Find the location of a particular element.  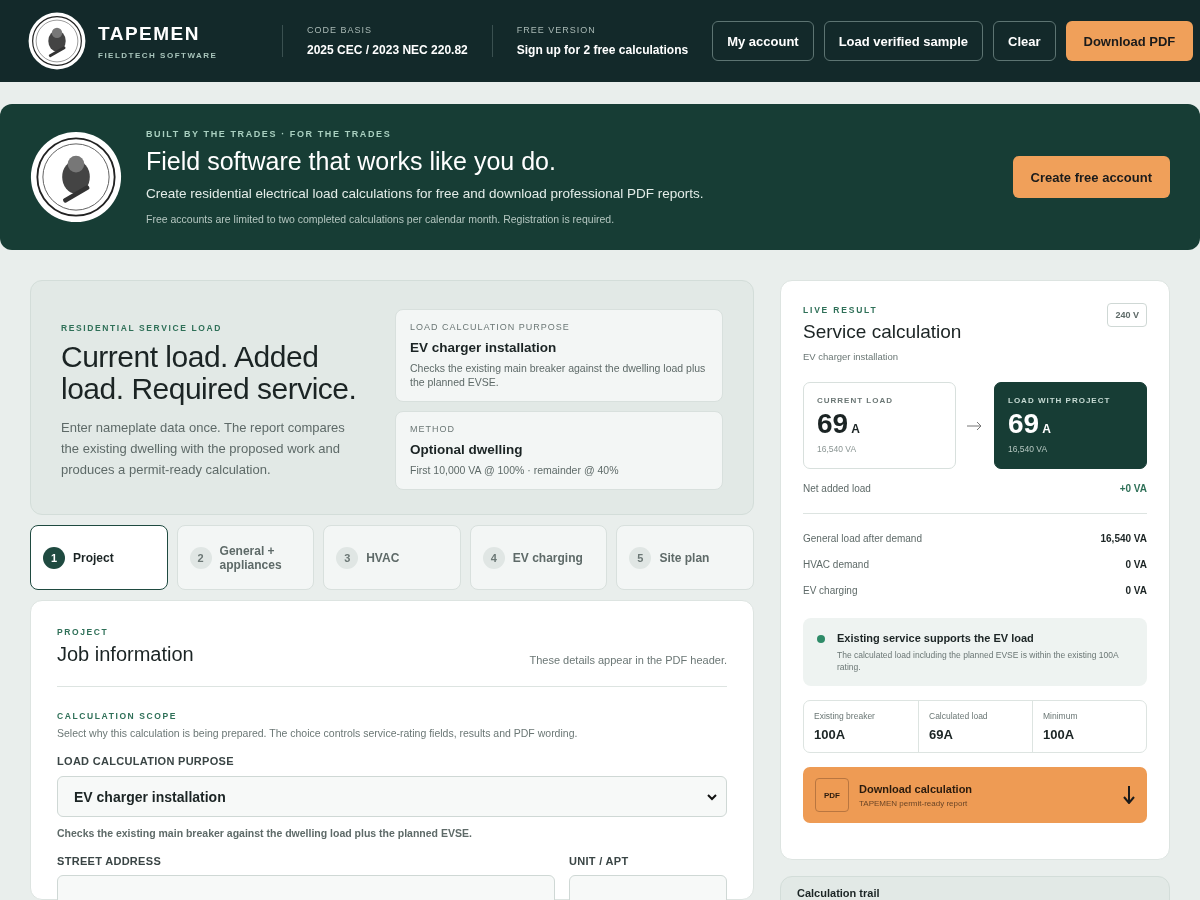

create-account-button: Create free account is located at coordinates (1091, 177).